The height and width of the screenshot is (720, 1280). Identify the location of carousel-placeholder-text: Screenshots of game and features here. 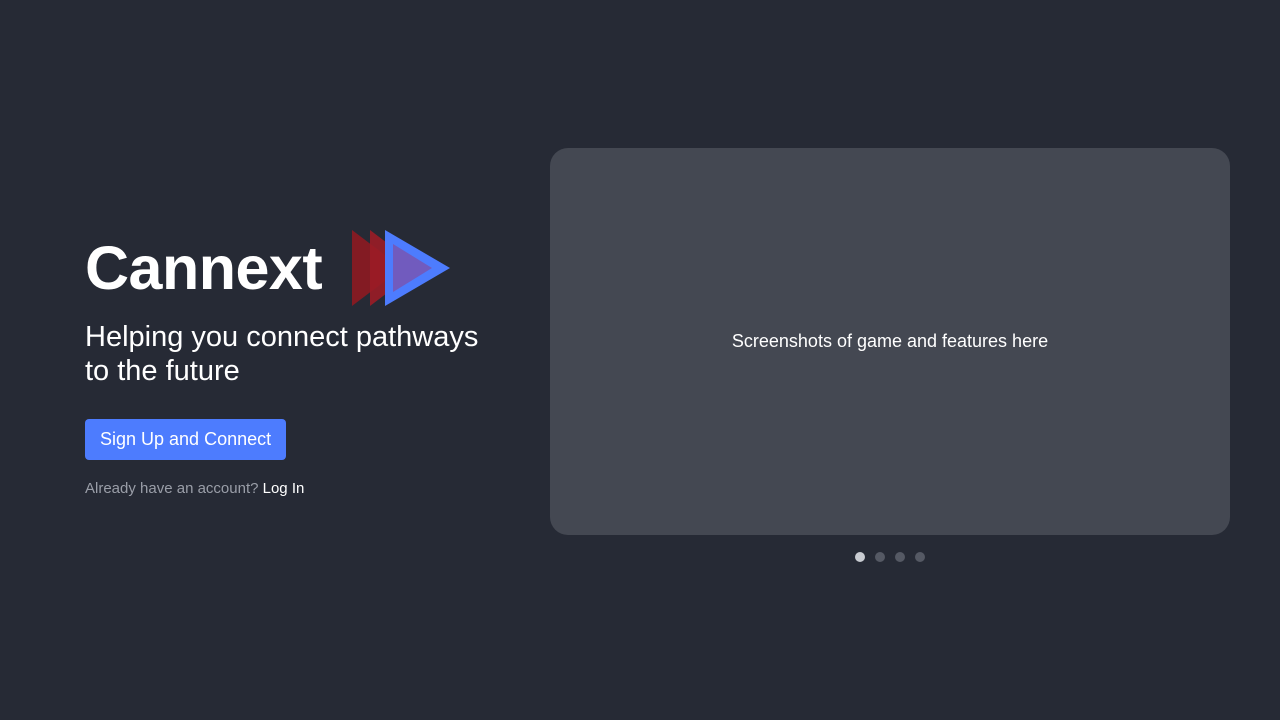
(890, 341).